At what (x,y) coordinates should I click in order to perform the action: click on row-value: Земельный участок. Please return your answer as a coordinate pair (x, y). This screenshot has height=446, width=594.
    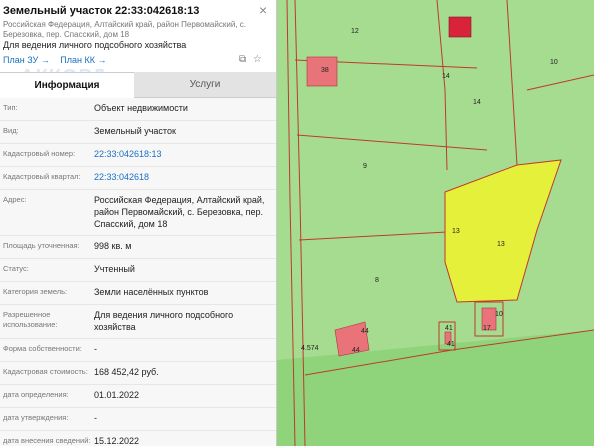
    Looking at the image, I should click on (135, 131).